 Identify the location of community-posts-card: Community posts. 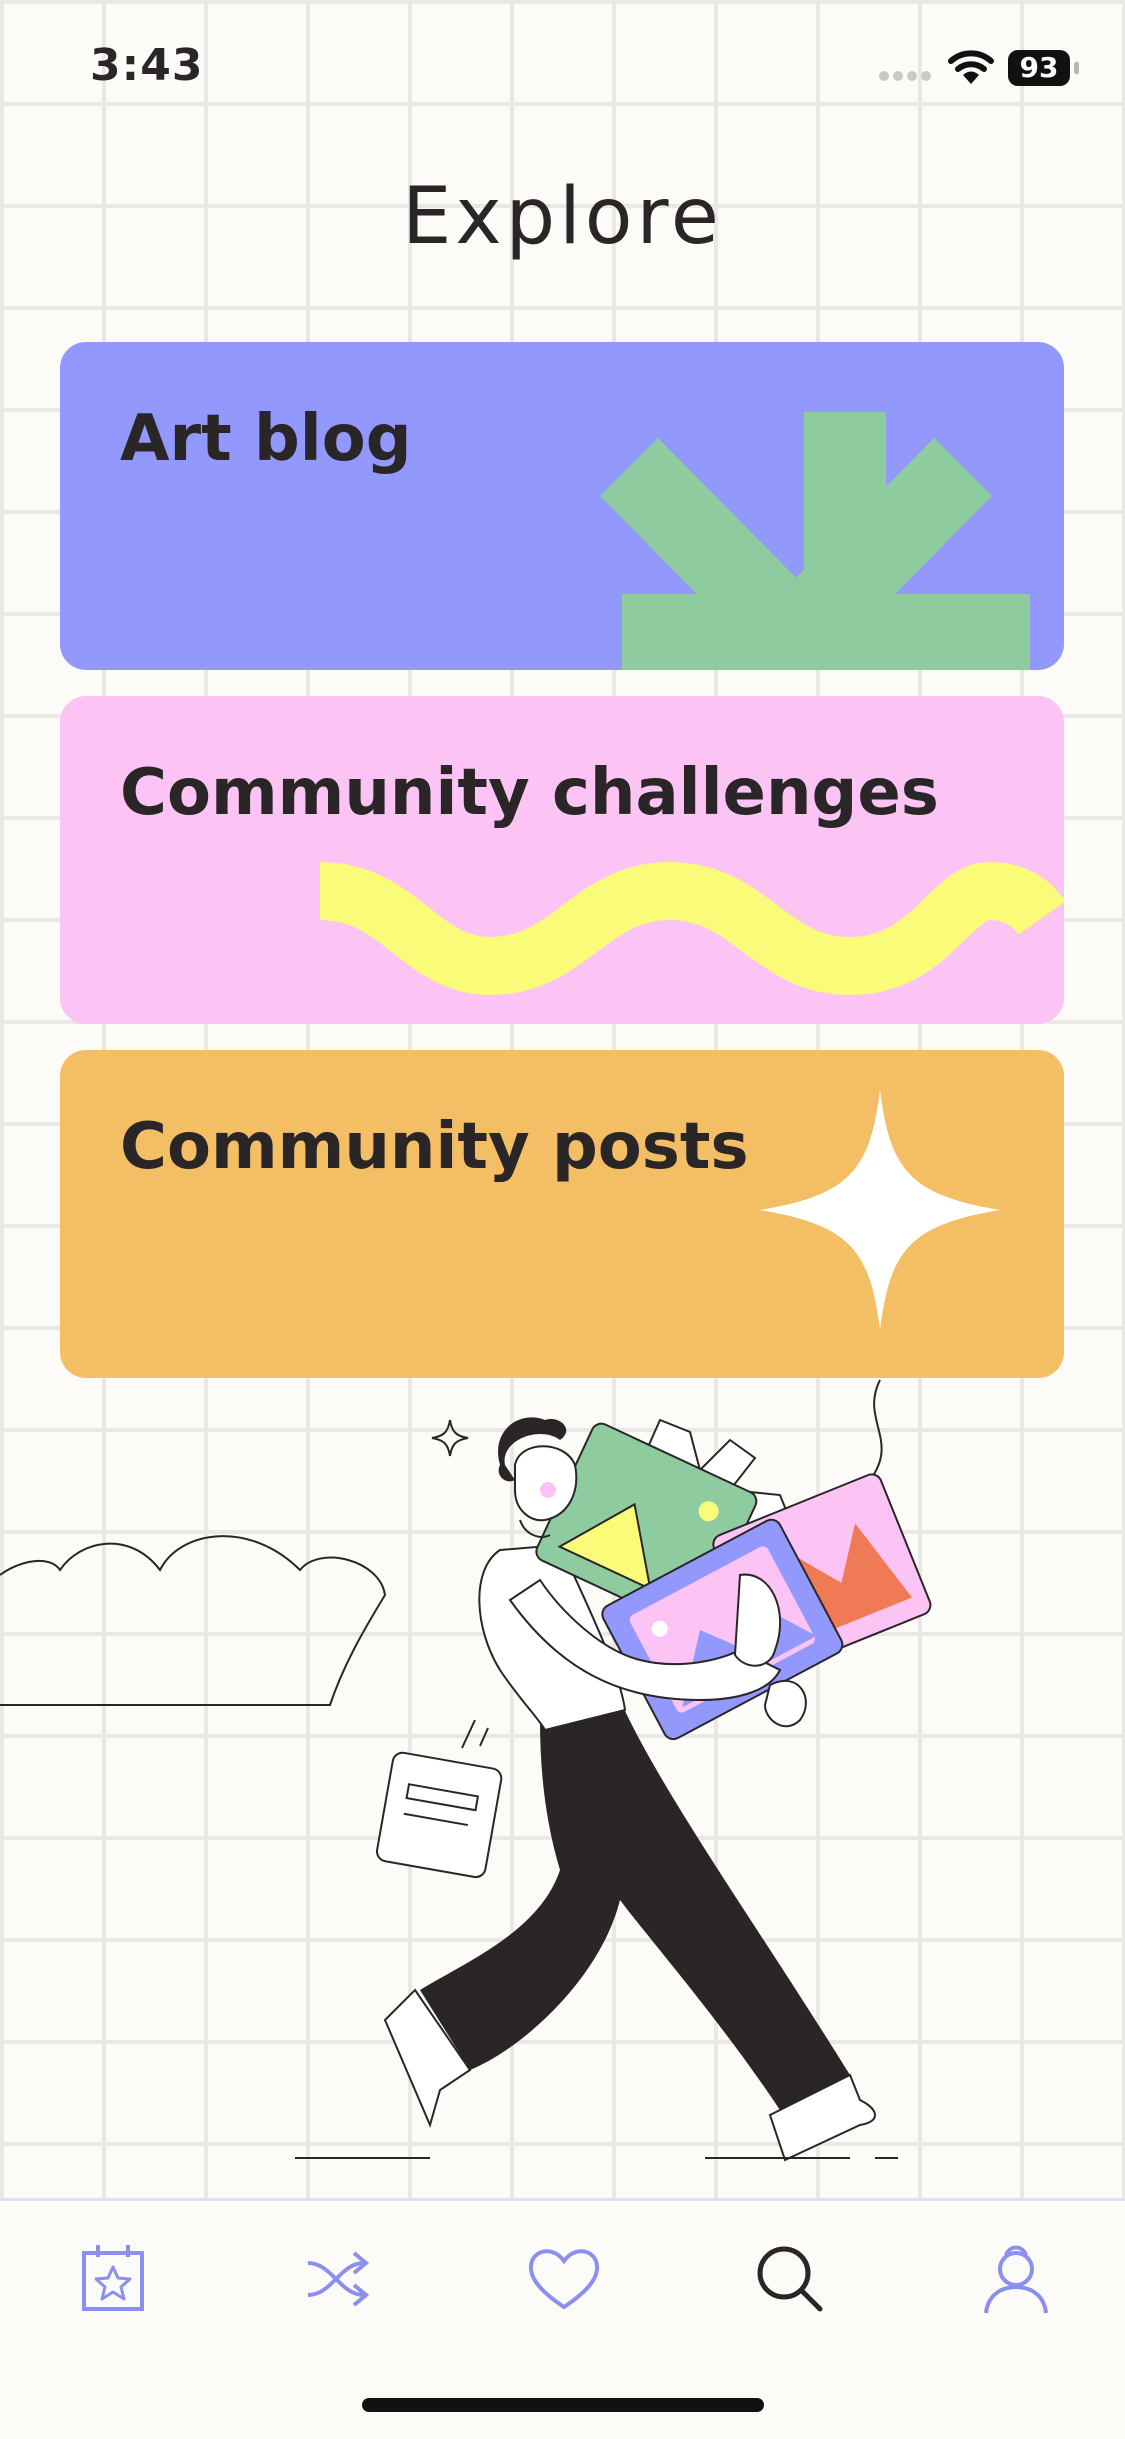
(562, 1214).